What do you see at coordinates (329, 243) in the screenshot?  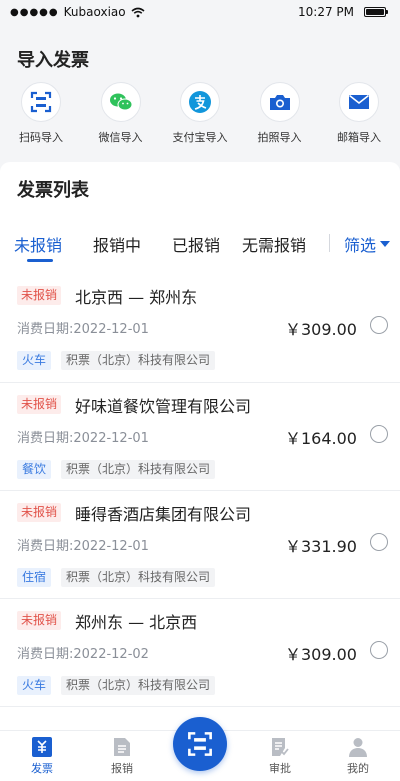 I see `tab-divider` at bounding box center [329, 243].